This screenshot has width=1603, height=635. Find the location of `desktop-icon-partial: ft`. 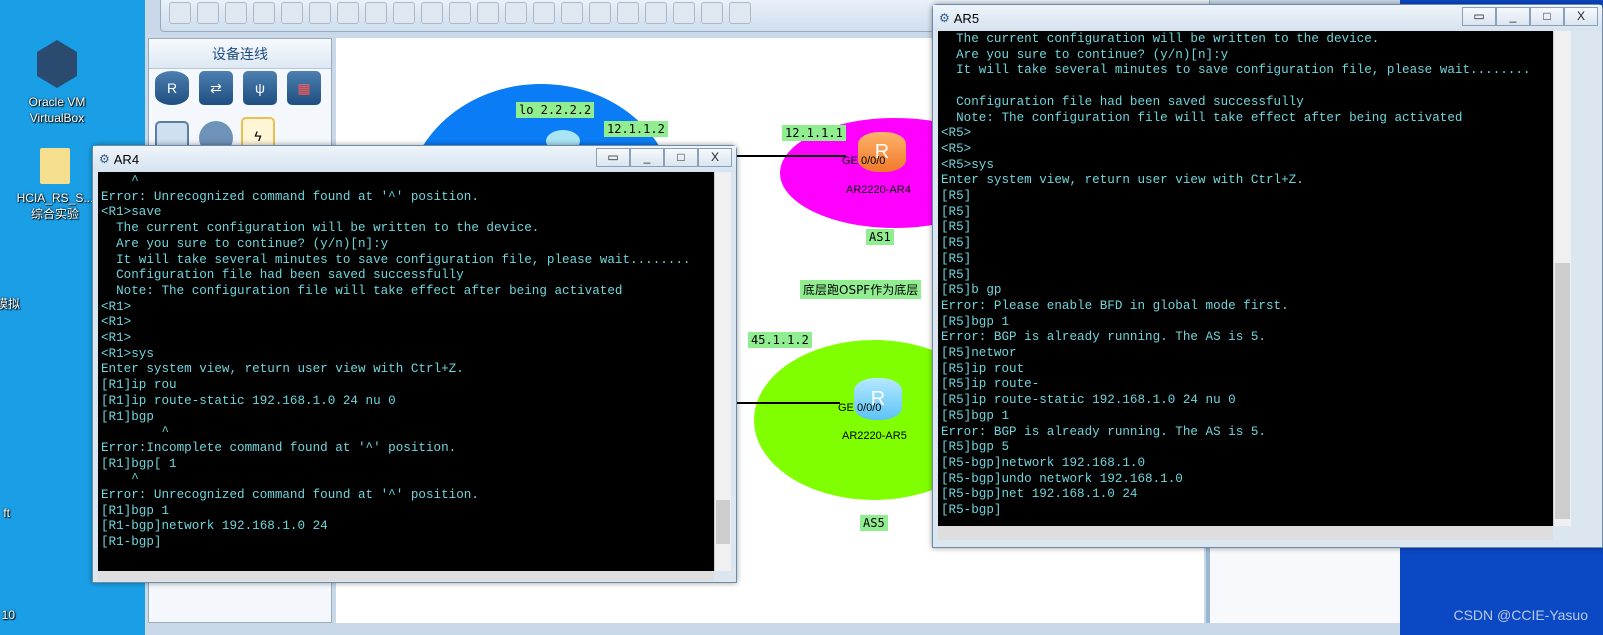

desktop-icon-partial: ft is located at coordinates (5, 513).